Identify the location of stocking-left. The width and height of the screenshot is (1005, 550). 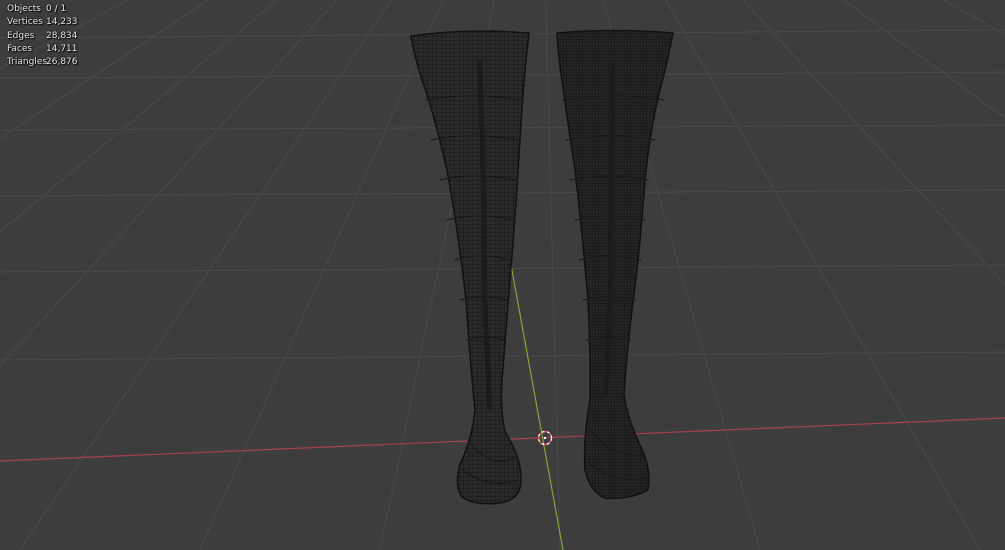
(470, 267).